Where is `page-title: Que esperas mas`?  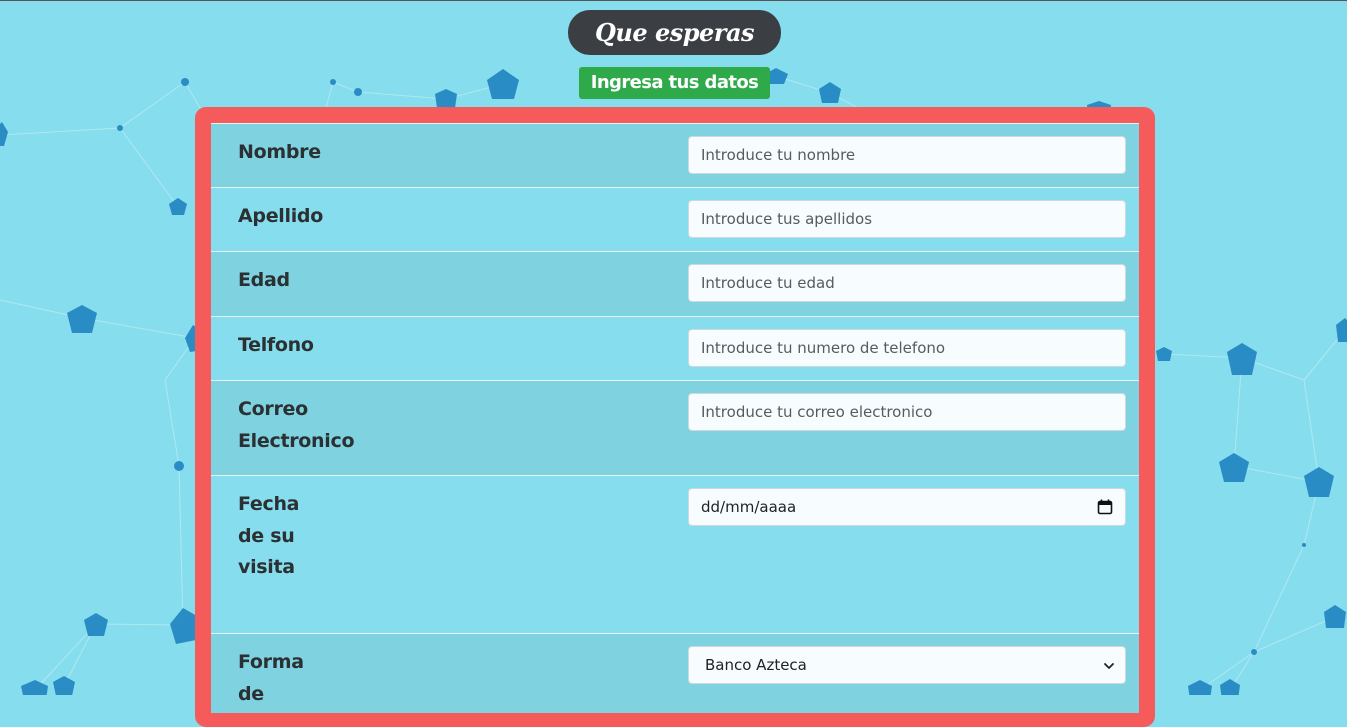
page-title: Que esperas mas is located at coordinates (674, 51).